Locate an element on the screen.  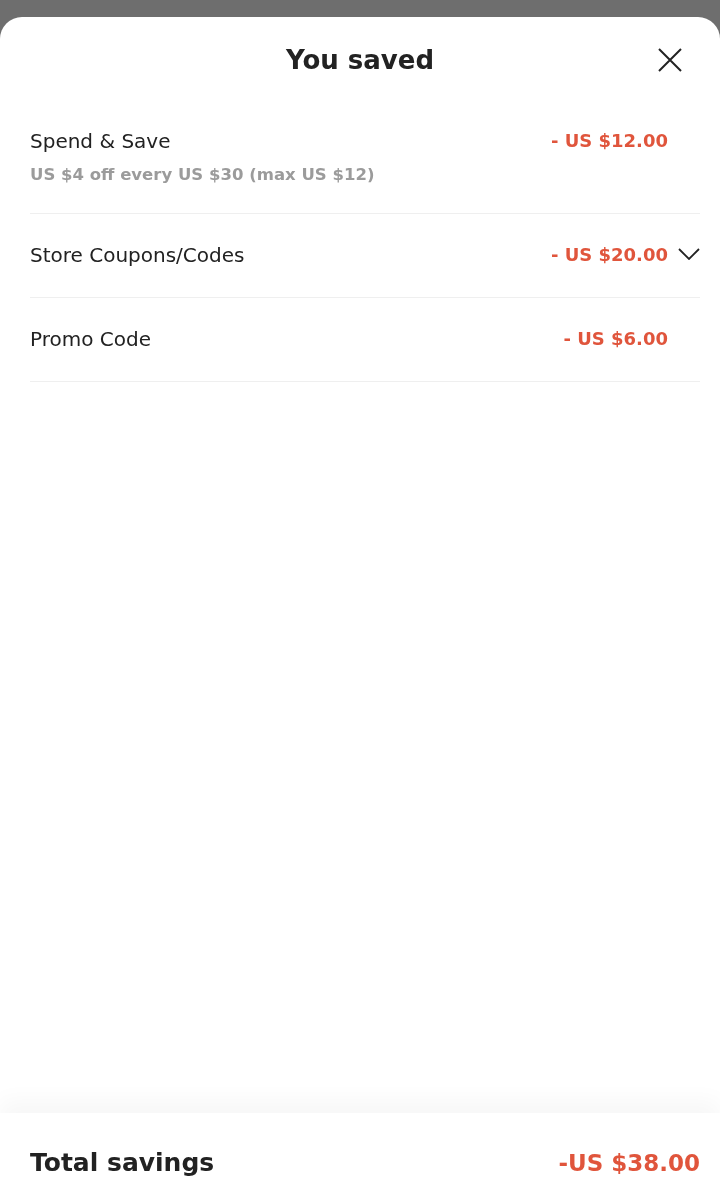
total-label: Total savings is located at coordinates (122, 1163).